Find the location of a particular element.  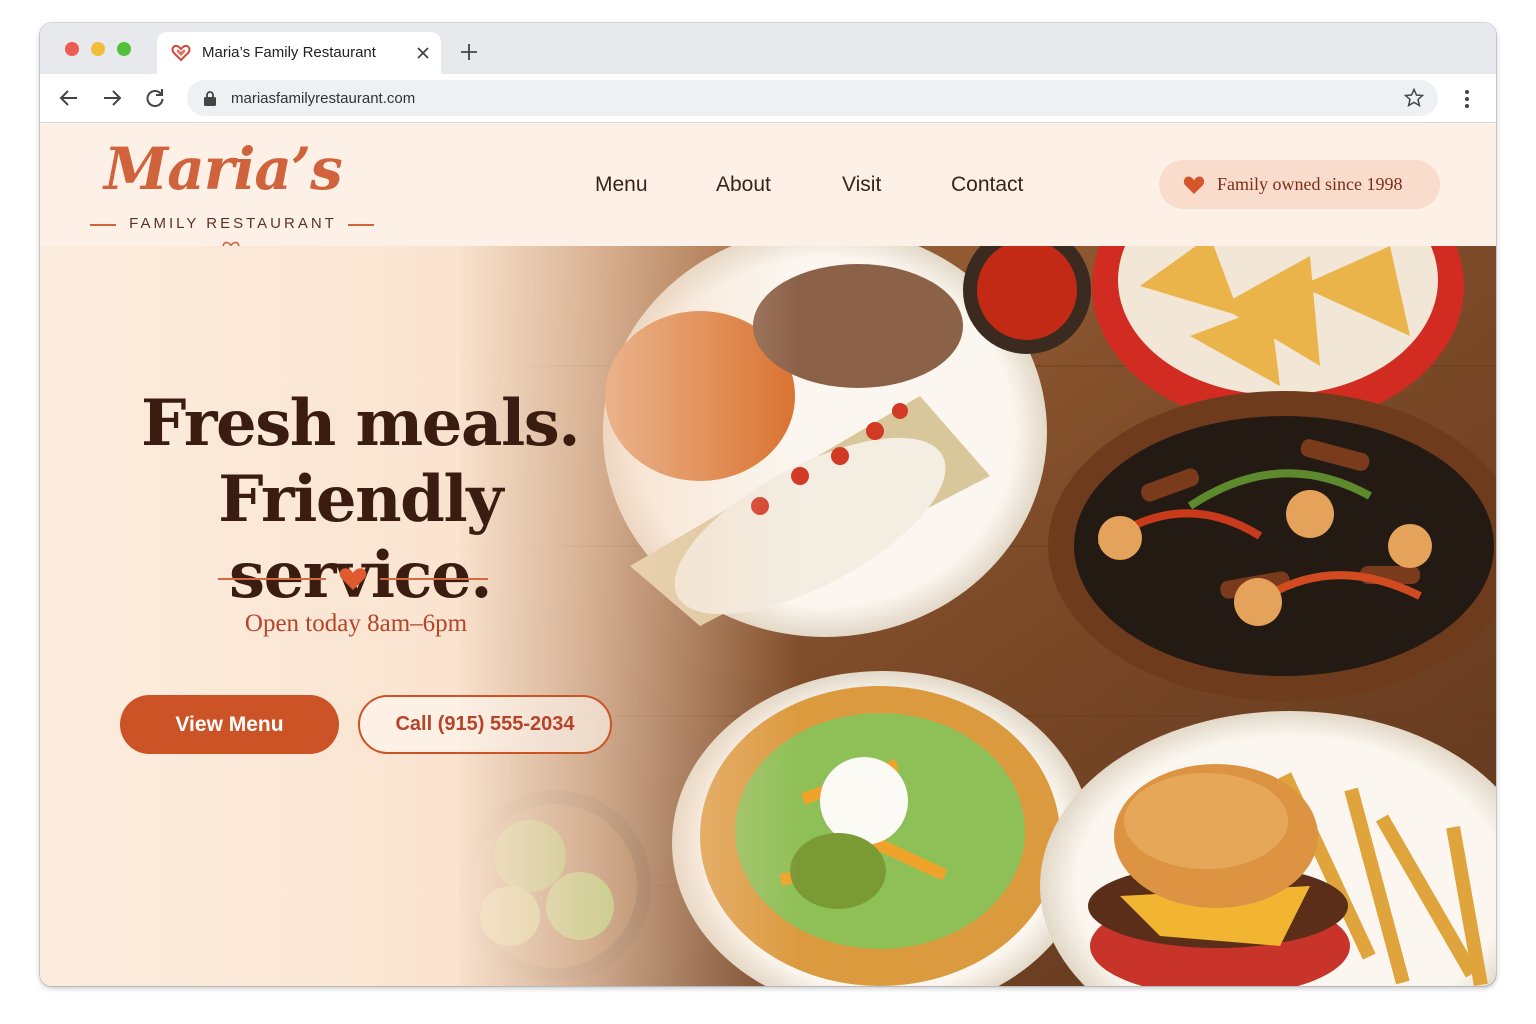

address-bar: mariasfamilyrestaurant.com is located at coordinates (812, 98).